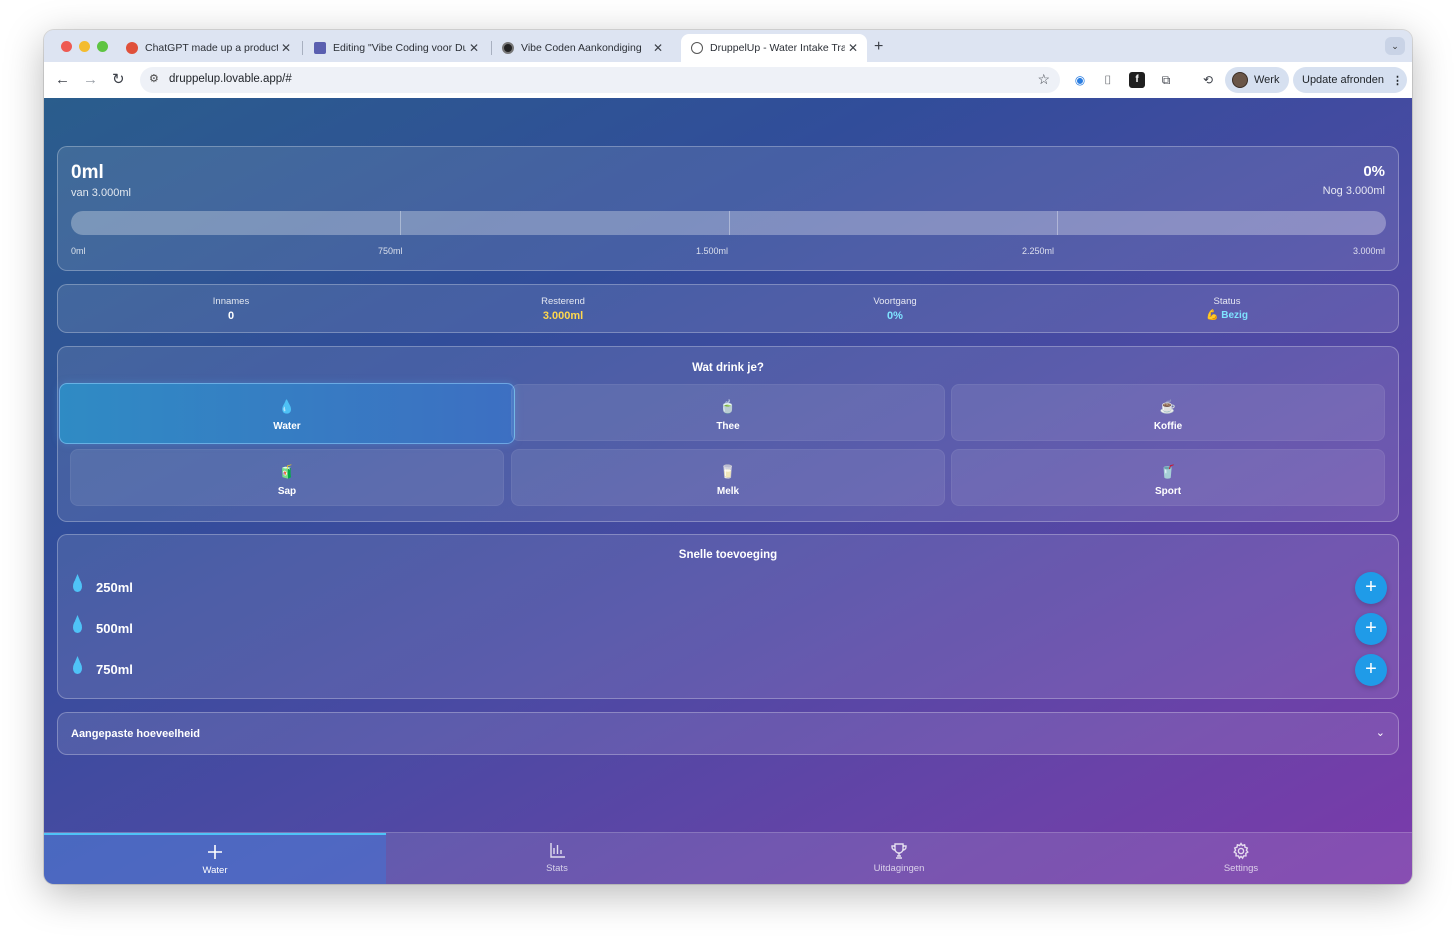 The height and width of the screenshot is (942, 1456). I want to click on stat-value: 0%, so click(895, 316).